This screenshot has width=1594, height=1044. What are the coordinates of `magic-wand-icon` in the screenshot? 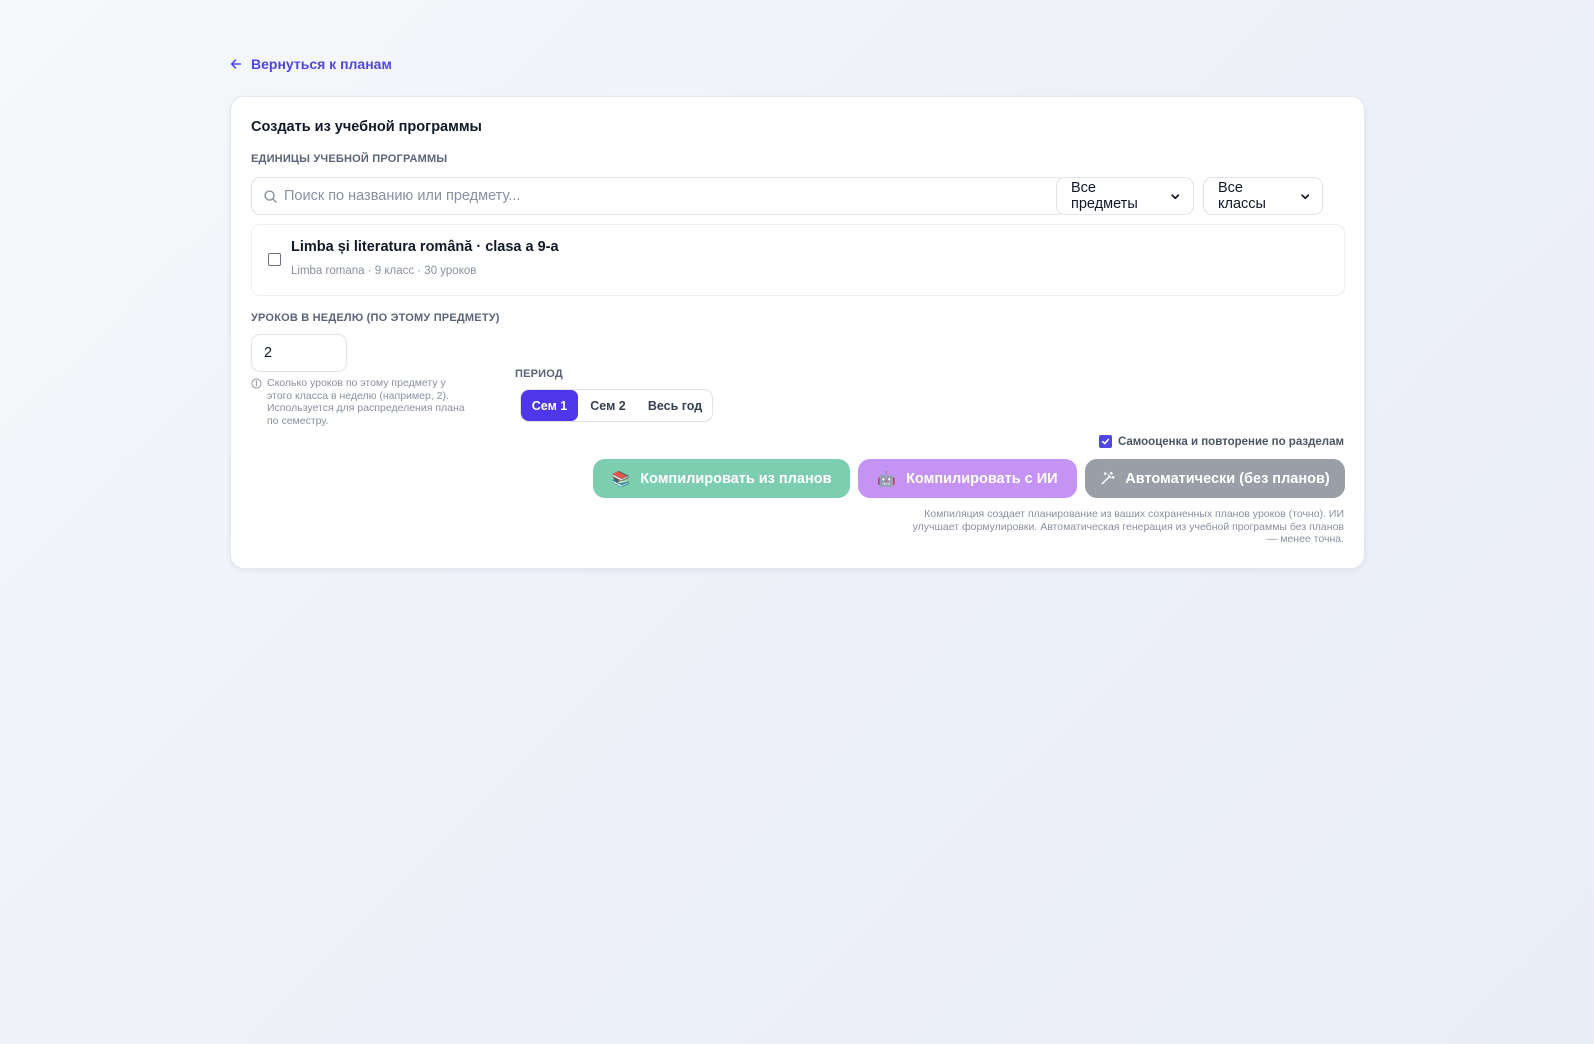 It's located at (1108, 478).